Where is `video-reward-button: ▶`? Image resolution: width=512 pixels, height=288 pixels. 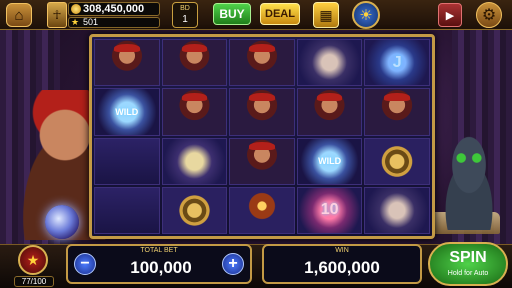
video-reward-button: ▶ is located at coordinates (450, 15).